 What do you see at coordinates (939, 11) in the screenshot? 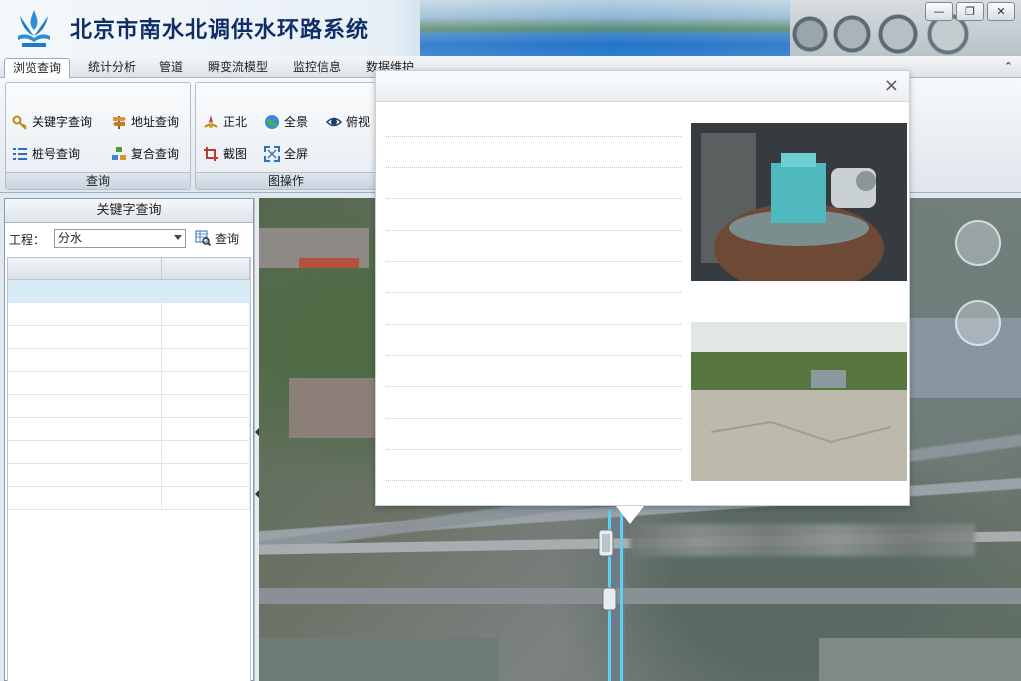
I see `minimize-button: —` at bounding box center [939, 11].